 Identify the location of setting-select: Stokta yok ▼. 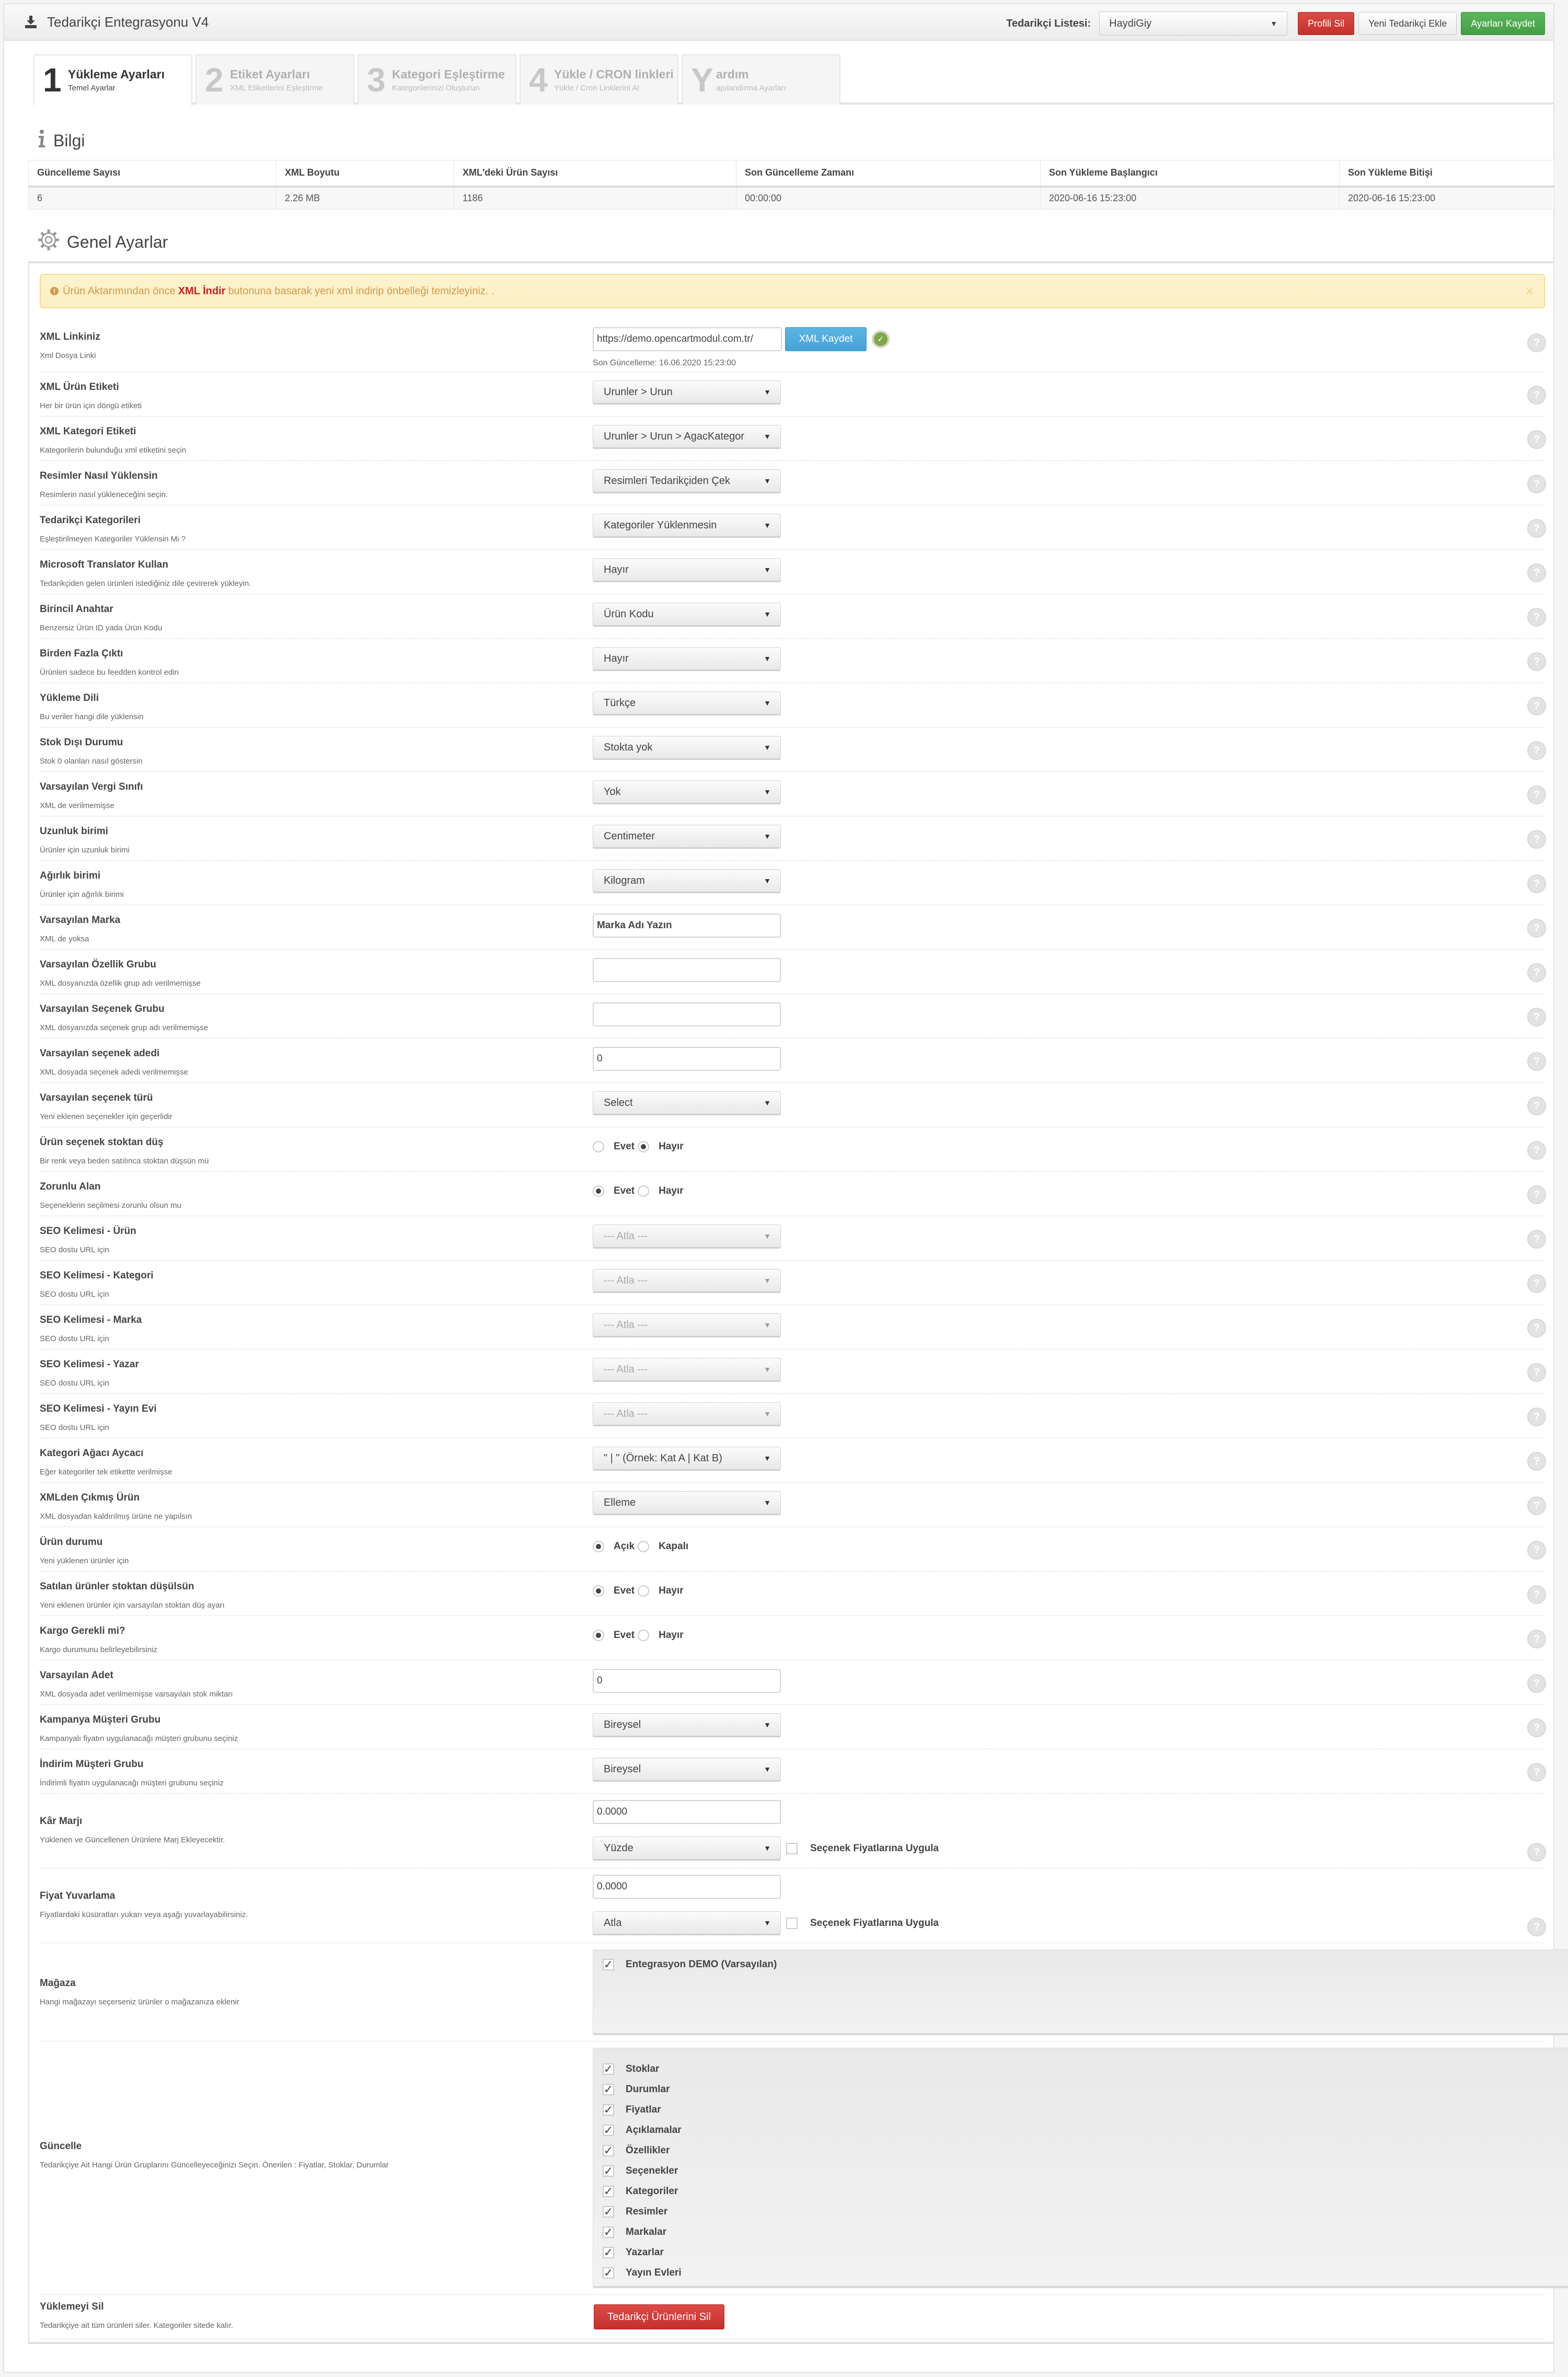
(687, 748).